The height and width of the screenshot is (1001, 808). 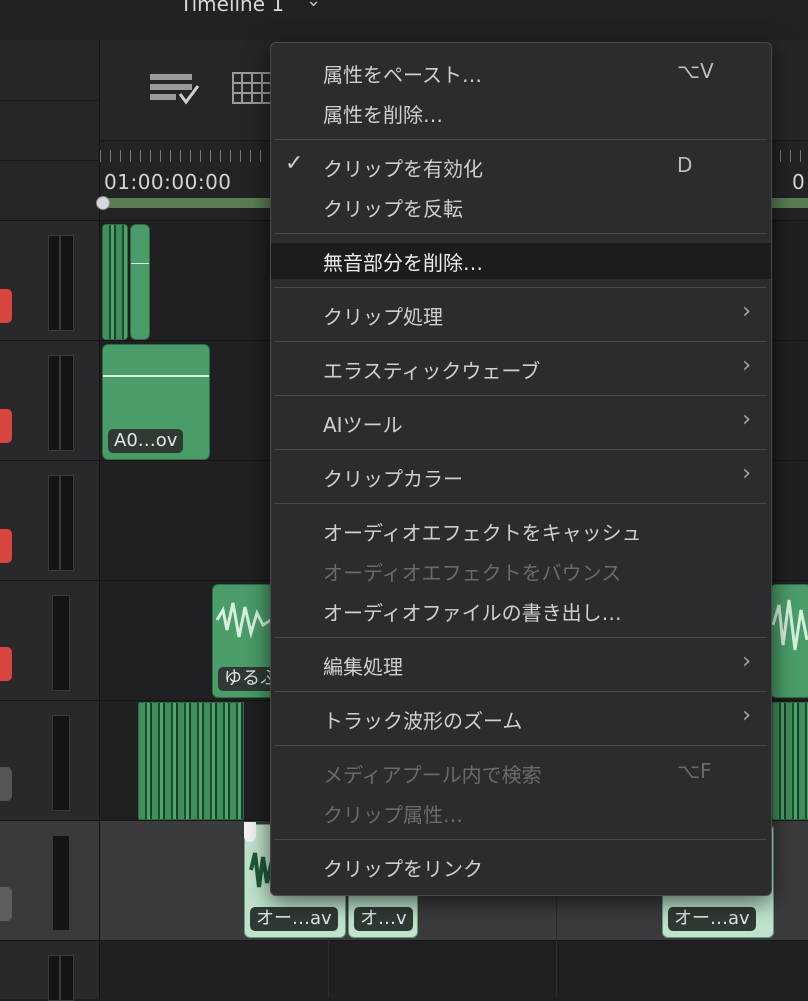 I want to click on checkmark-icon: ✓, so click(x=294, y=163).